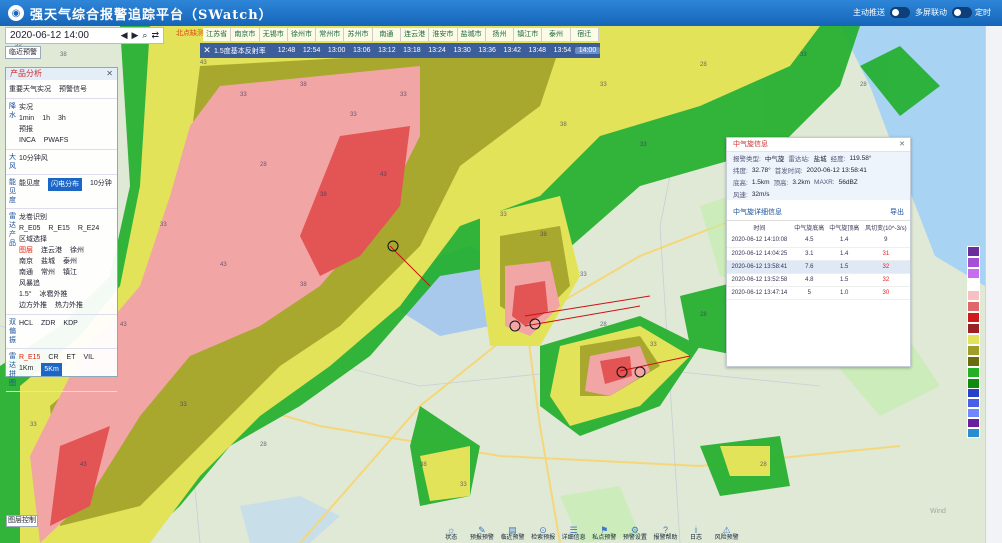 The height and width of the screenshot is (543, 1002). I want to click on table-row: 2020-06-12 14:10:08 4.5 1.4 9, so click(818, 241).